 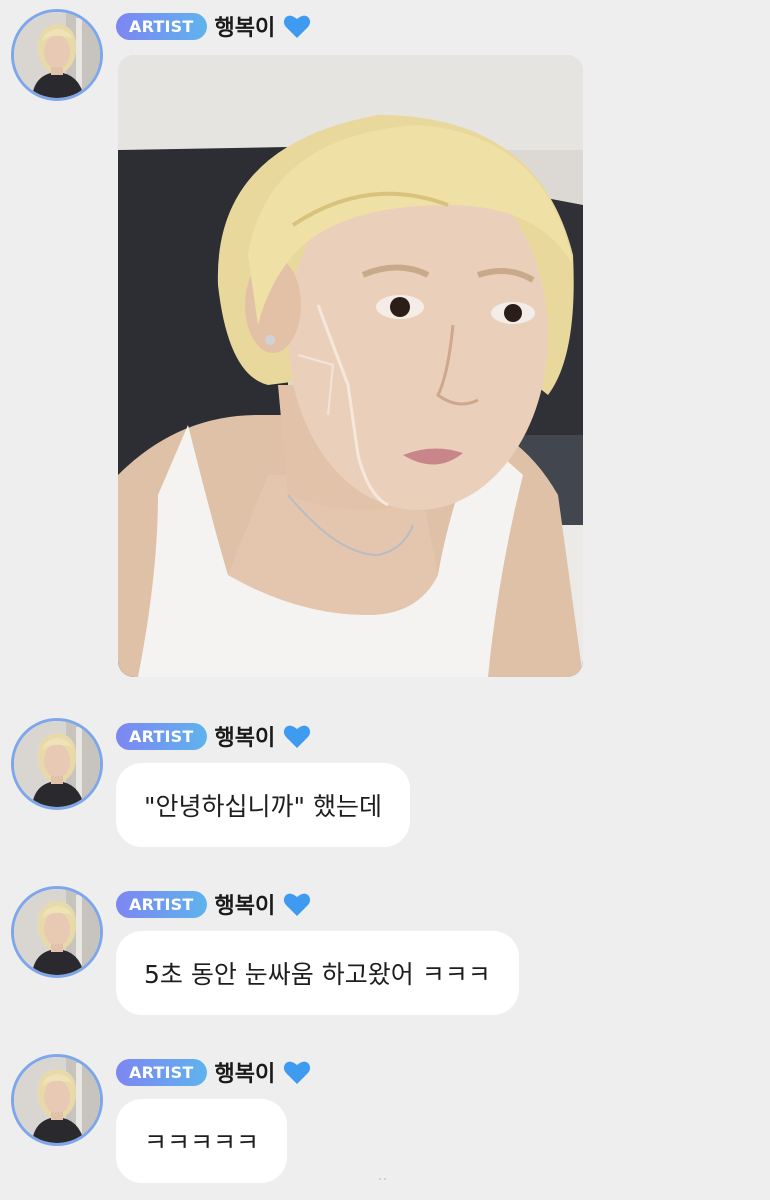 What do you see at coordinates (202, 1141) in the screenshot?
I see `message-bubble: ㅋㅋㅋㅋㅋ` at bounding box center [202, 1141].